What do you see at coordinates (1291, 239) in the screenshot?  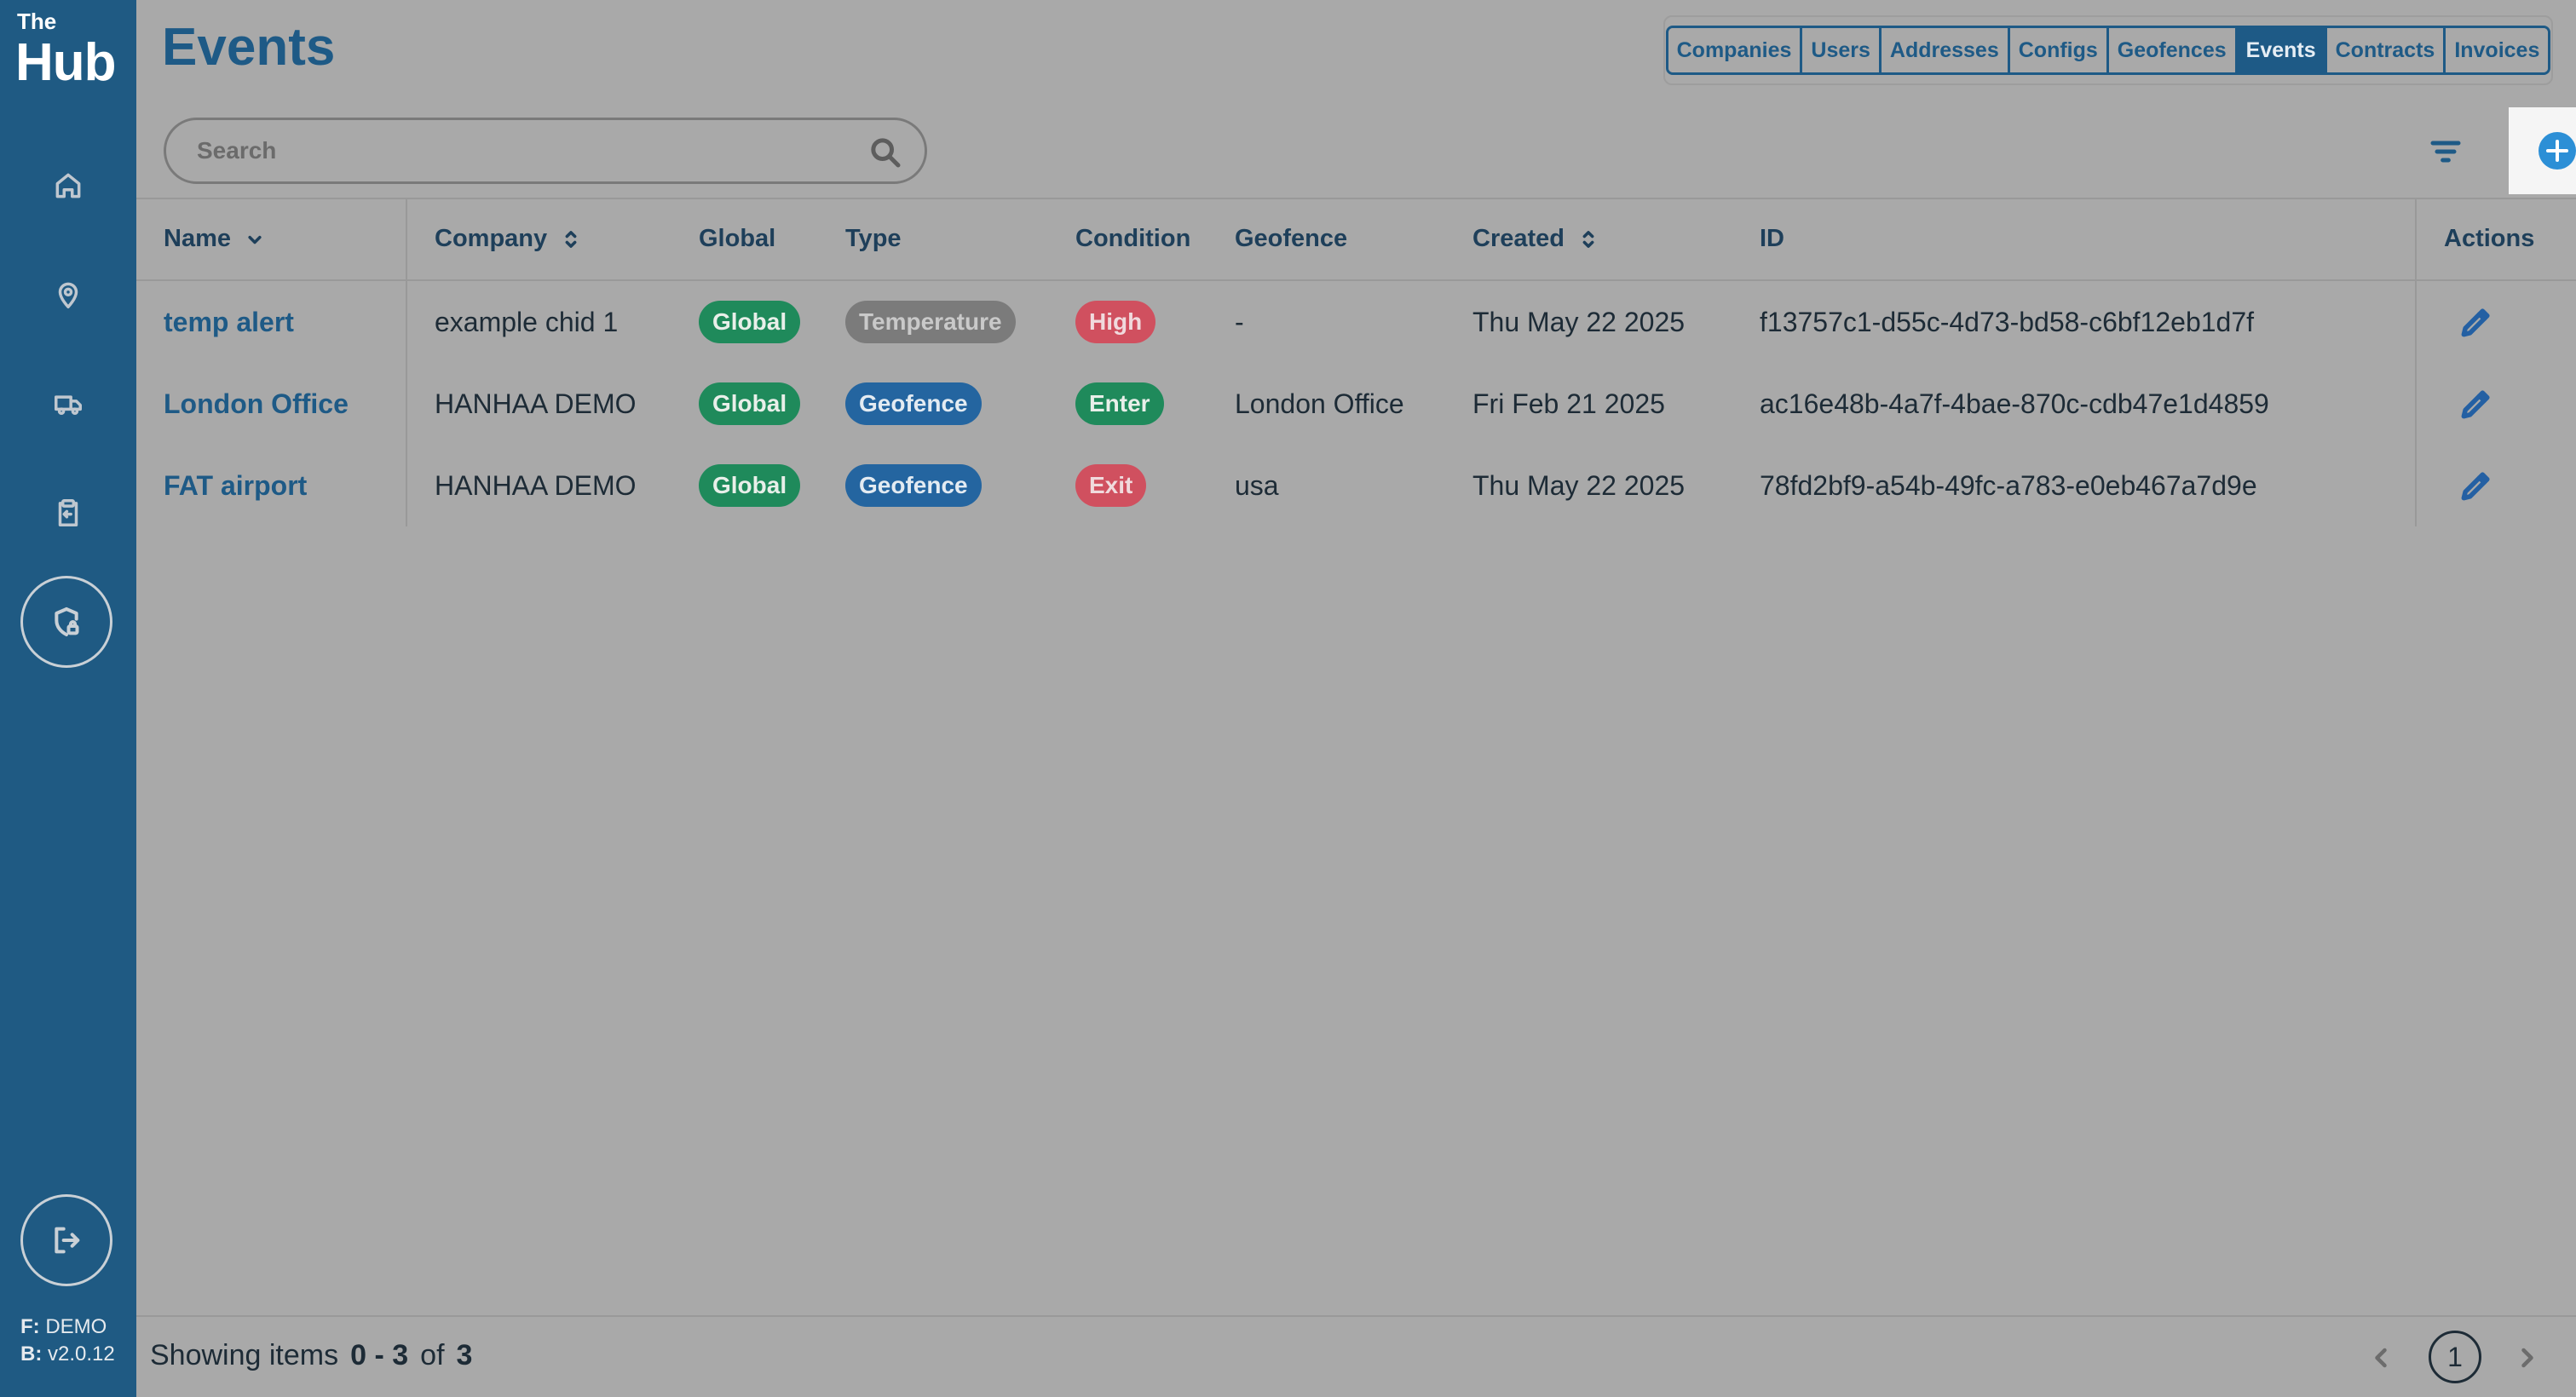 I see `column-header-geofence: Geofence` at bounding box center [1291, 239].